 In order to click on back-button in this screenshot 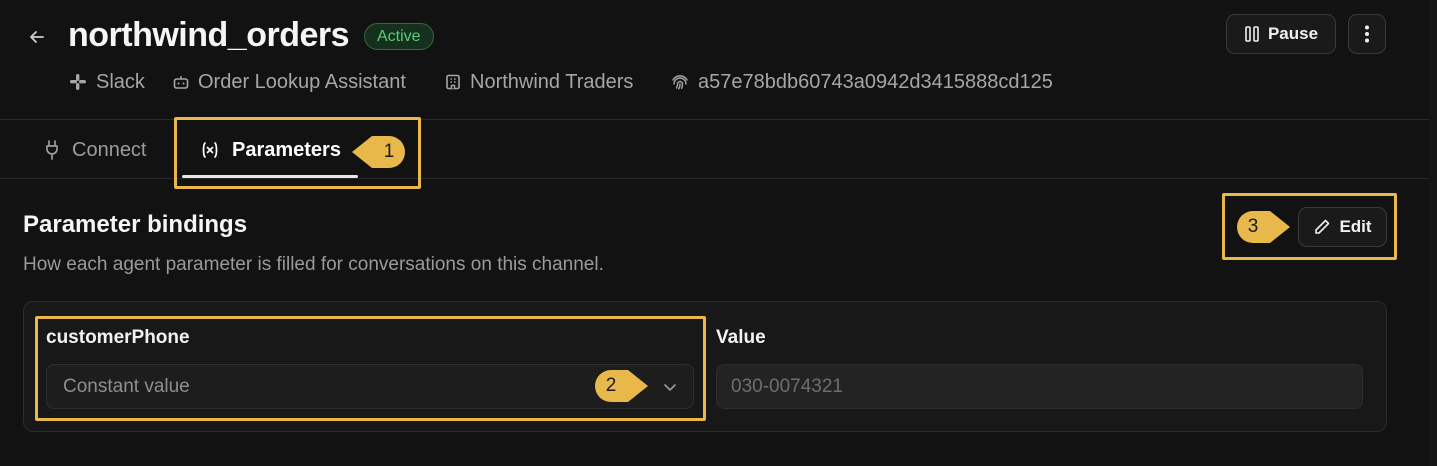, I will do `click(37, 37)`.